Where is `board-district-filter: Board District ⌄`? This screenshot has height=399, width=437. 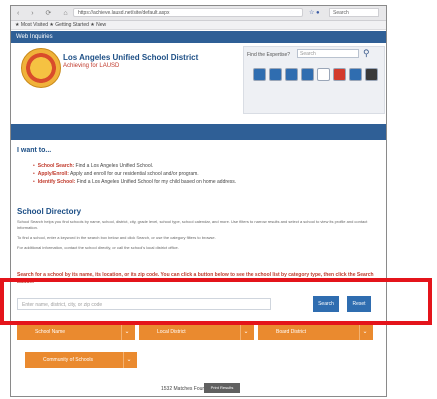 board-district-filter: Board District ⌄ is located at coordinates (315, 332).